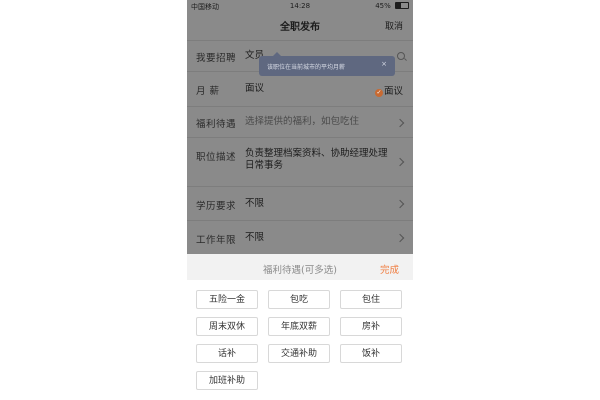  What do you see at coordinates (371, 326) in the screenshot?
I see `benefit-option: 房补` at bounding box center [371, 326].